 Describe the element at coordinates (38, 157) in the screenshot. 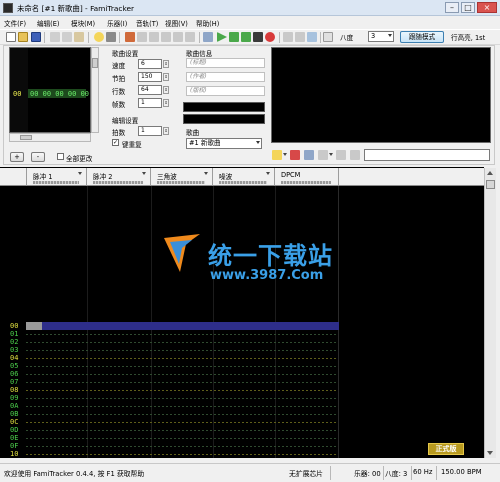

I see `remove-frame-button: -` at that location.